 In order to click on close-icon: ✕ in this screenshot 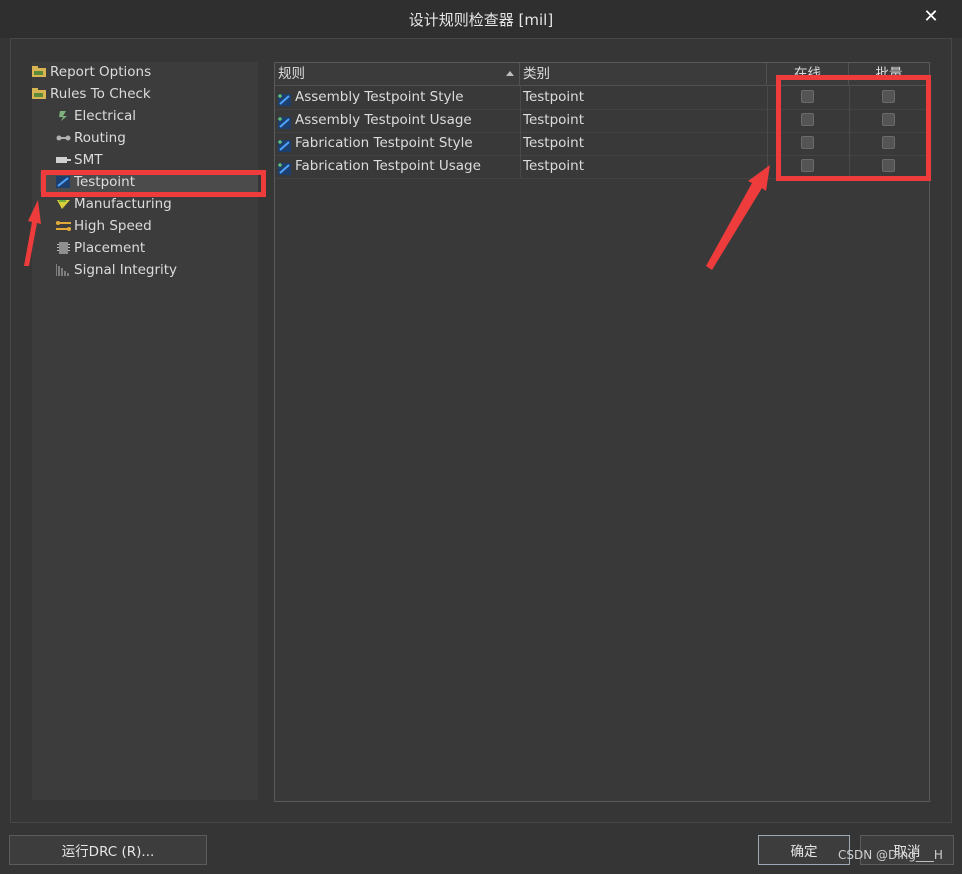, I will do `click(931, 17)`.